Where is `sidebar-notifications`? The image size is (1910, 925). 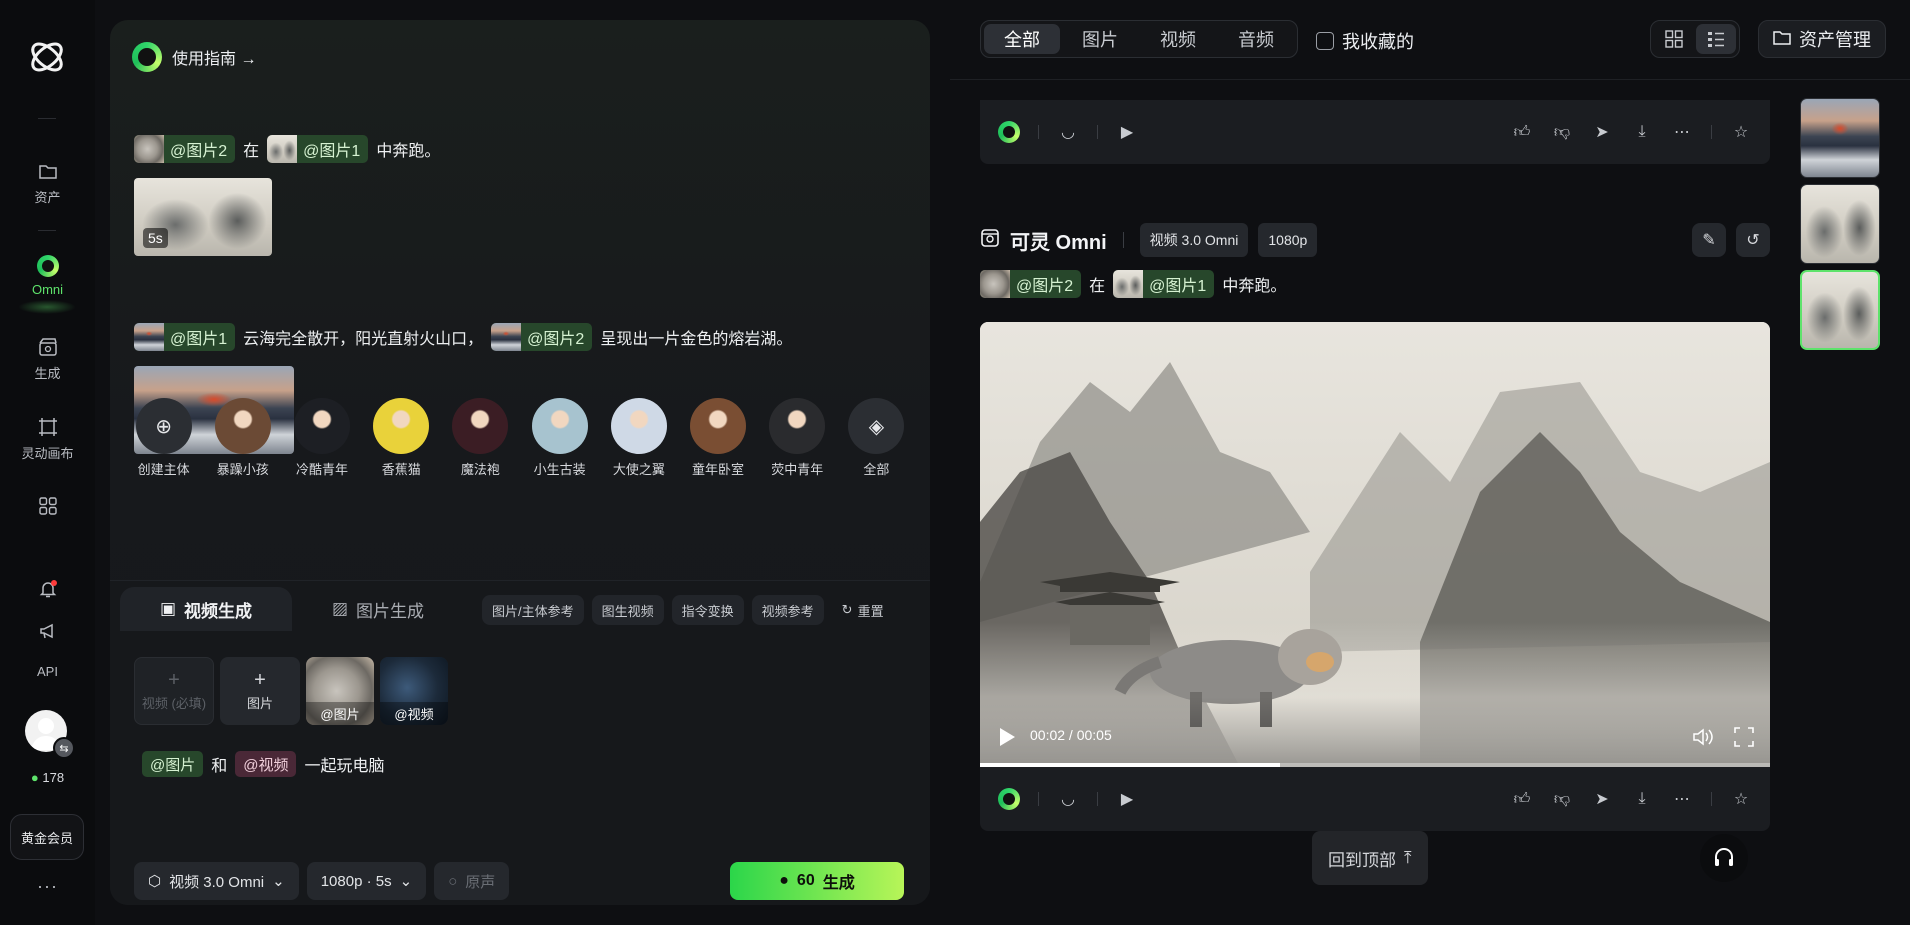 sidebar-notifications is located at coordinates (47, 589).